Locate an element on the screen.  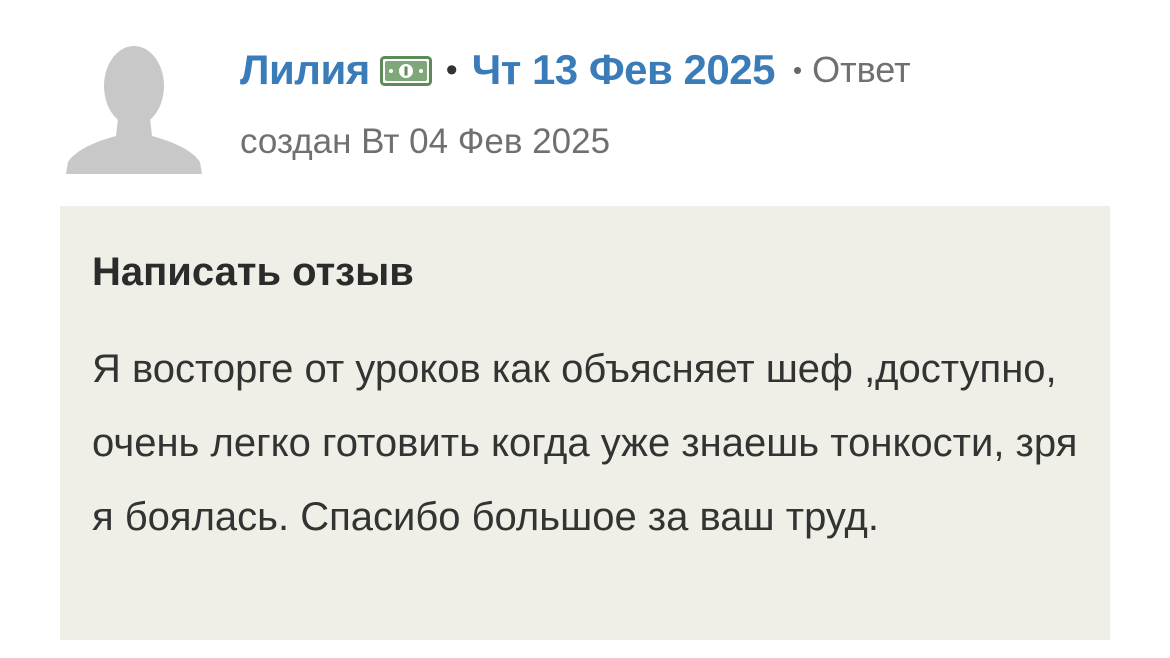
comment-date-link: Чт 13 Фев 2025 is located at coordinates (624, 70).